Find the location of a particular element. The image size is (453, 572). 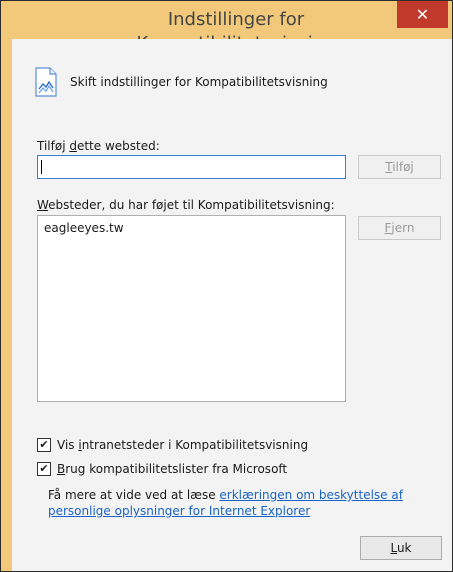

dialog-title: Indstillinger for Kompatibilitetsvisning is located at coordinates (235, 31).